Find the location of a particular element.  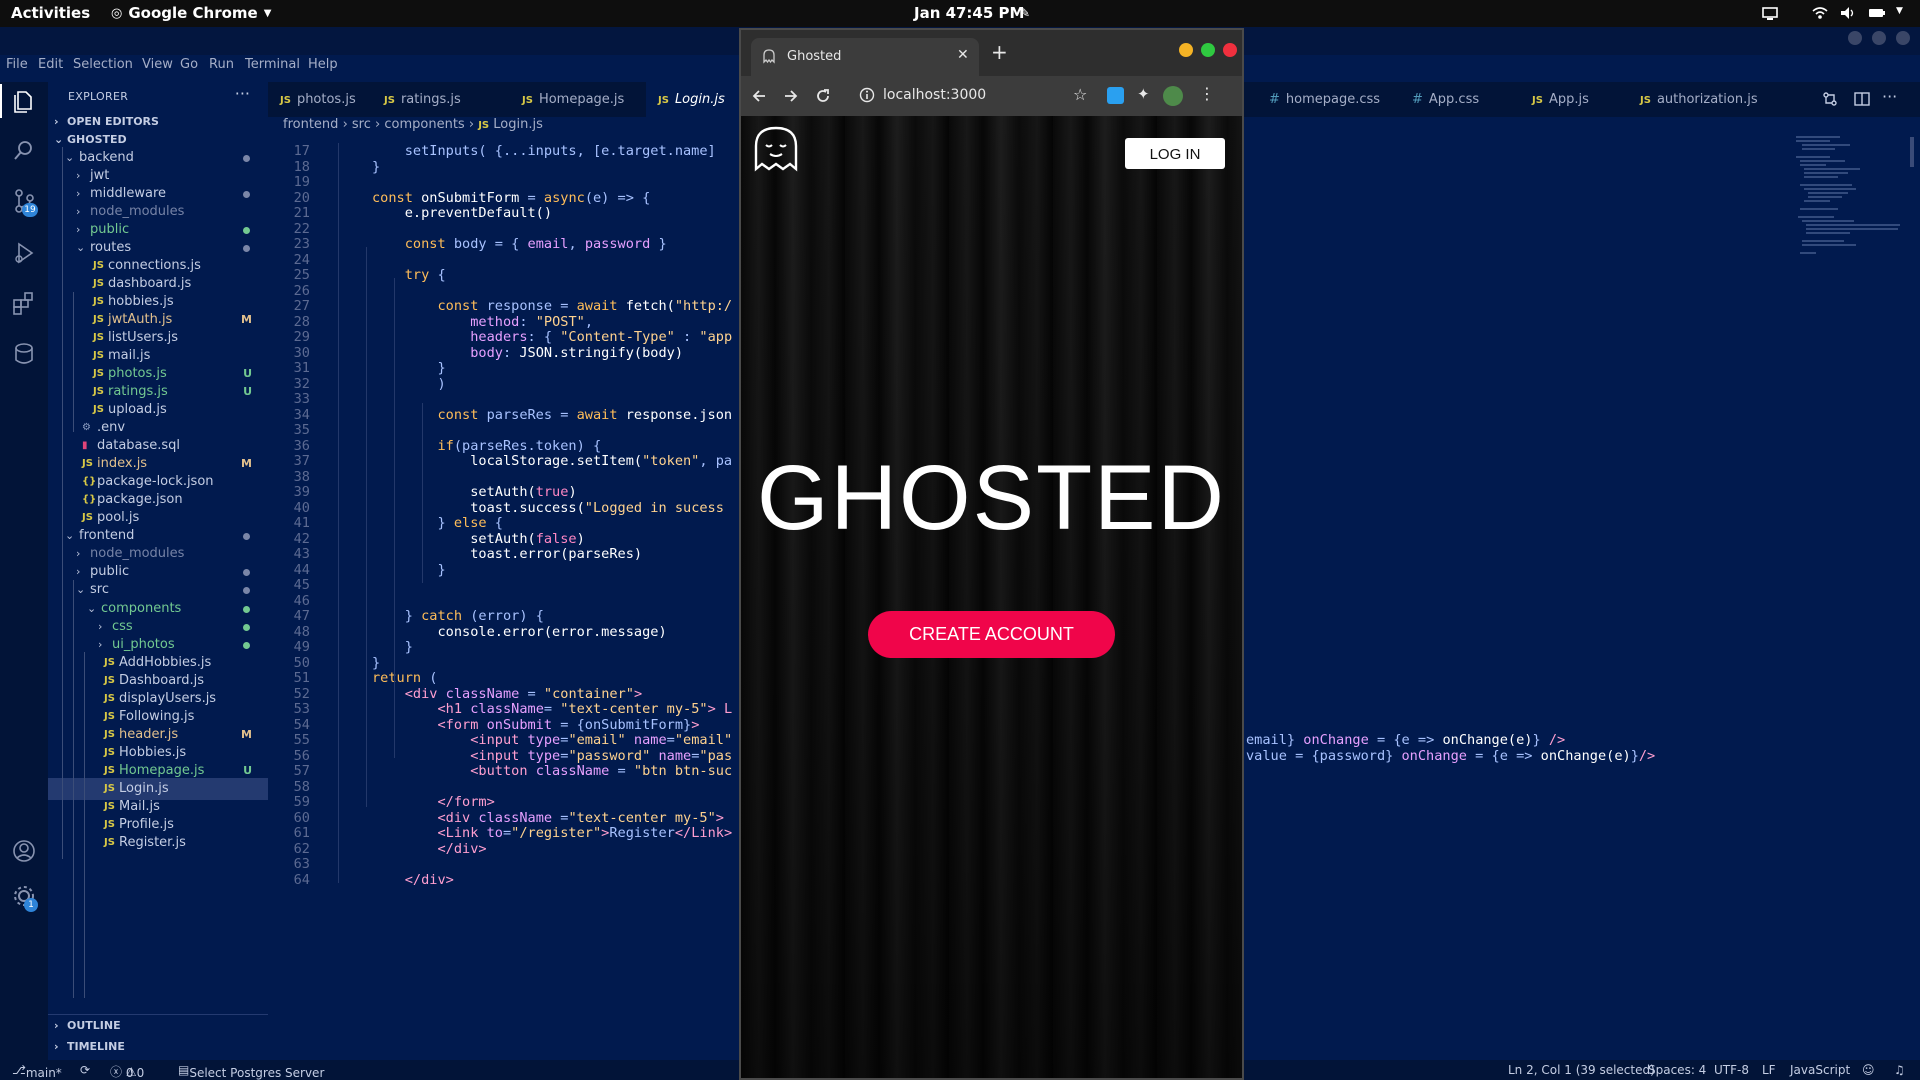

notifications-bell-icon: ♫ is located at coordinates (1899, 1070).